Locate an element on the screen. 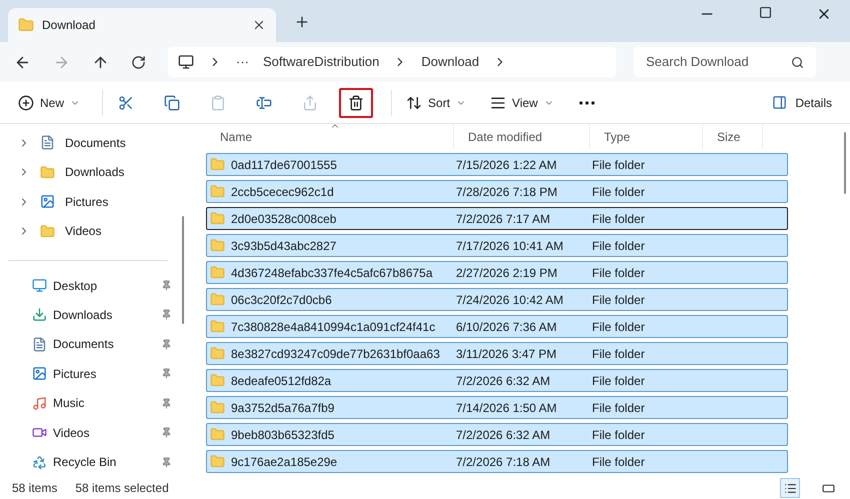 This screenshot has width=850, height=499. column-header: Size is located at coordinates (733, 137).